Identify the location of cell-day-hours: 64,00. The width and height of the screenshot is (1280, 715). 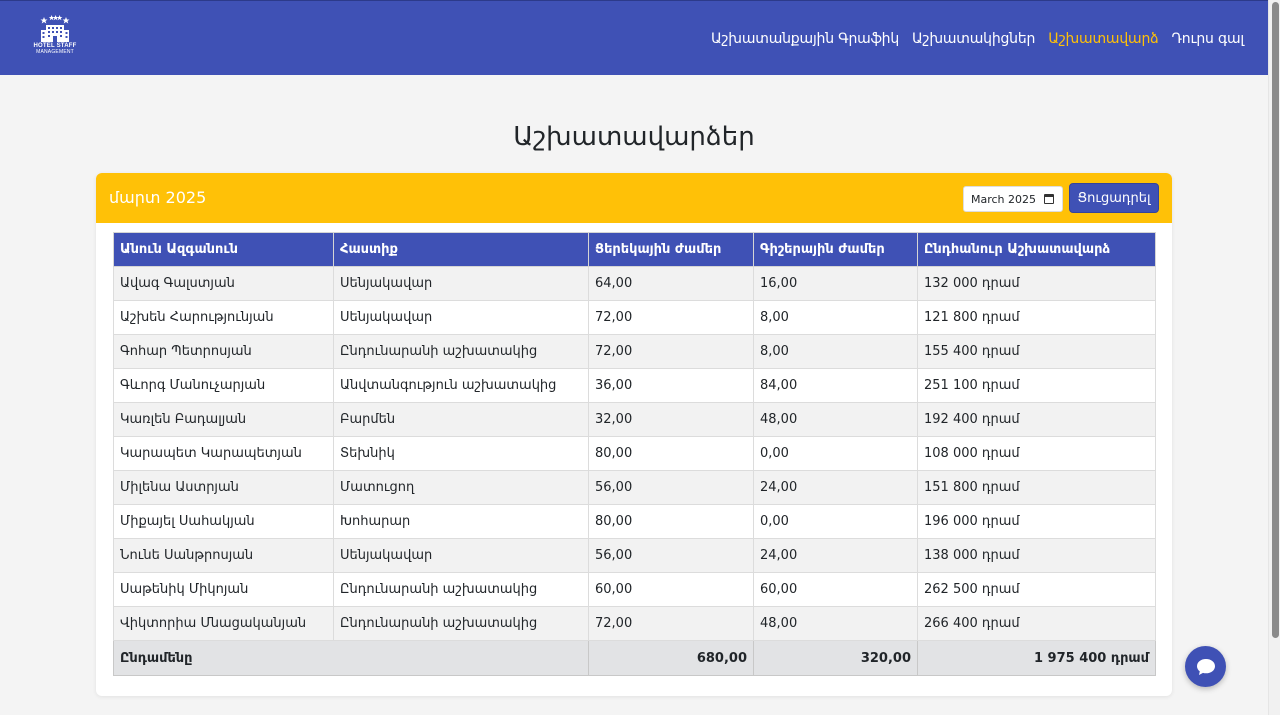
(671, 283).